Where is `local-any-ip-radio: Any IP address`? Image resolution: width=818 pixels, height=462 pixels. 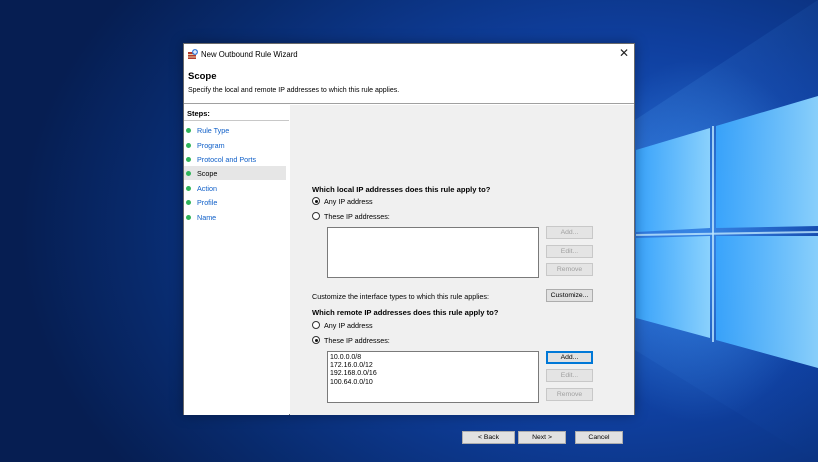
local-any-ip-radio: Any IP address is located at coordinates (372, 202).